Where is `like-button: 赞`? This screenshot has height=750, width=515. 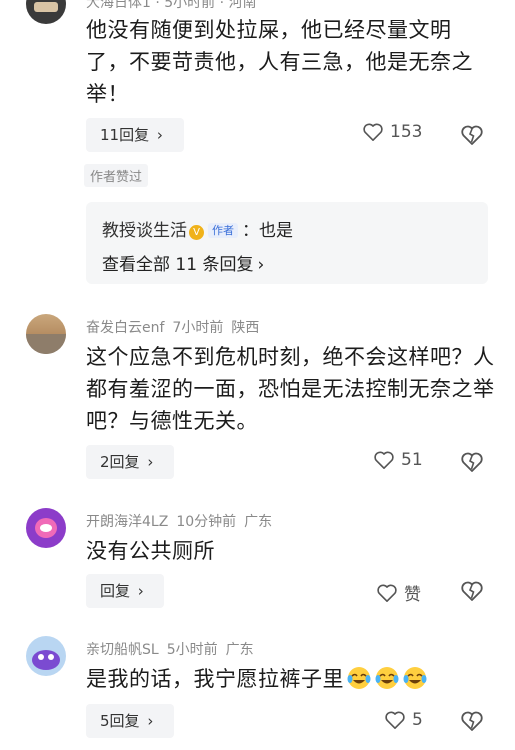 like-button: 赞 is located at coordinates (398, 592).